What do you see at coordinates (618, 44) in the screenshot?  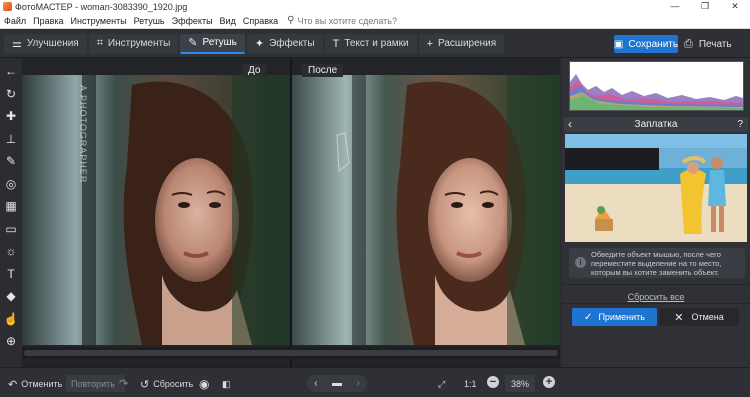 I see `floppy-disk-icon: ▣` at bounding box center [618, 44].